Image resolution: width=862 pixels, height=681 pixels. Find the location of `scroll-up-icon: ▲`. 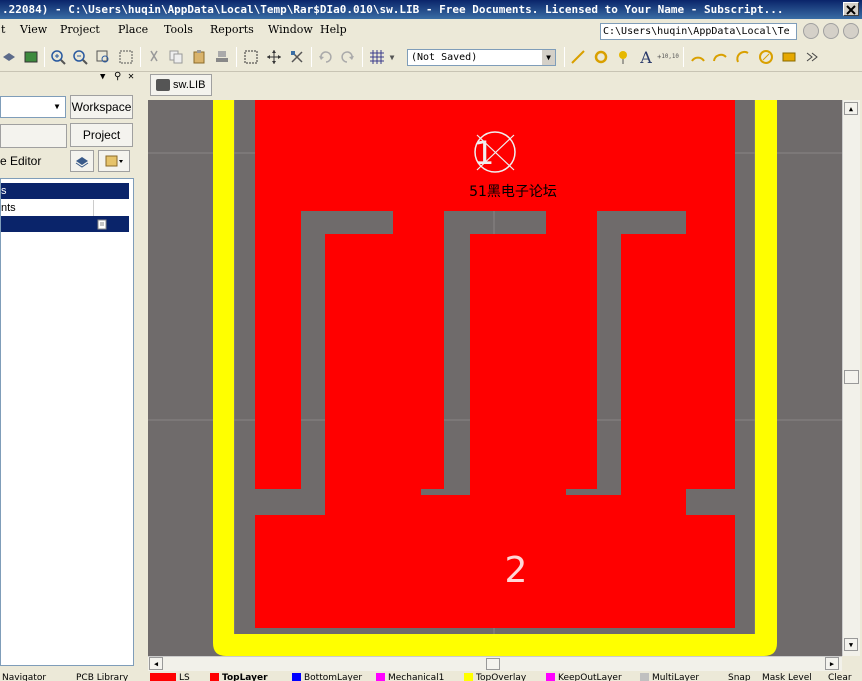

scroll-up-icon: ▲ is located at coordinates (851, 108).